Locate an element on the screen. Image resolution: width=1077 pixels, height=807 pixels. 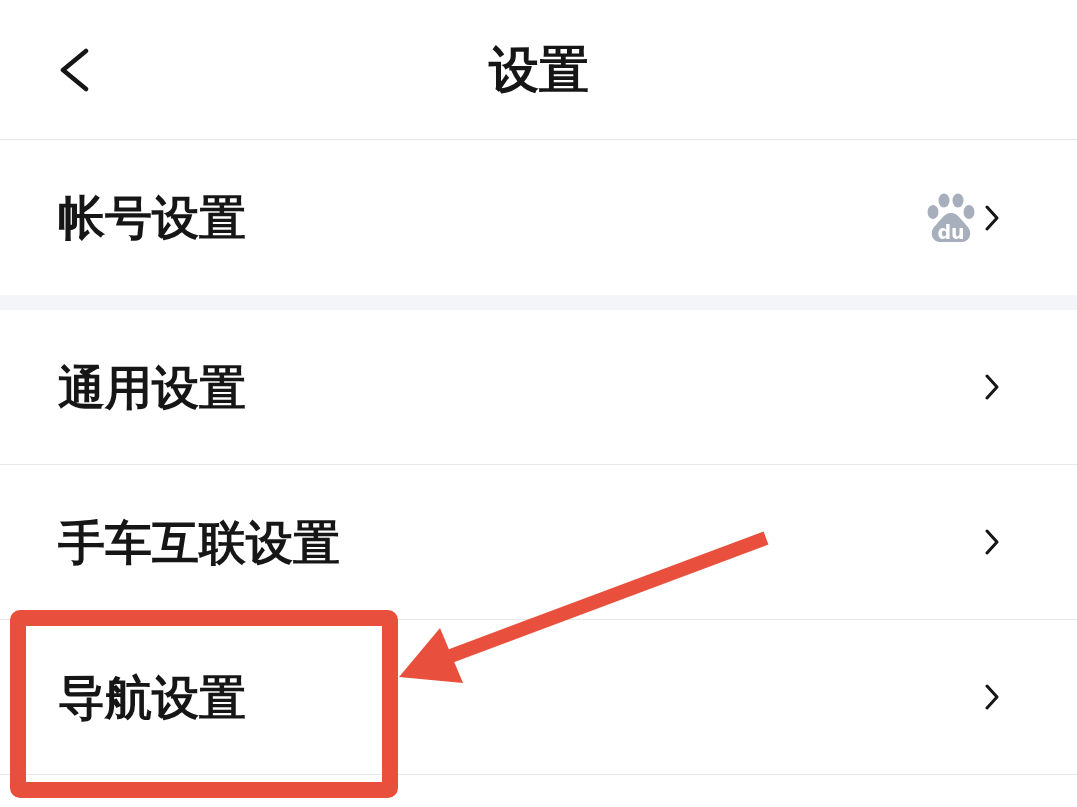
row-label: 手车互联设置 is located at coordinates (199, 542).